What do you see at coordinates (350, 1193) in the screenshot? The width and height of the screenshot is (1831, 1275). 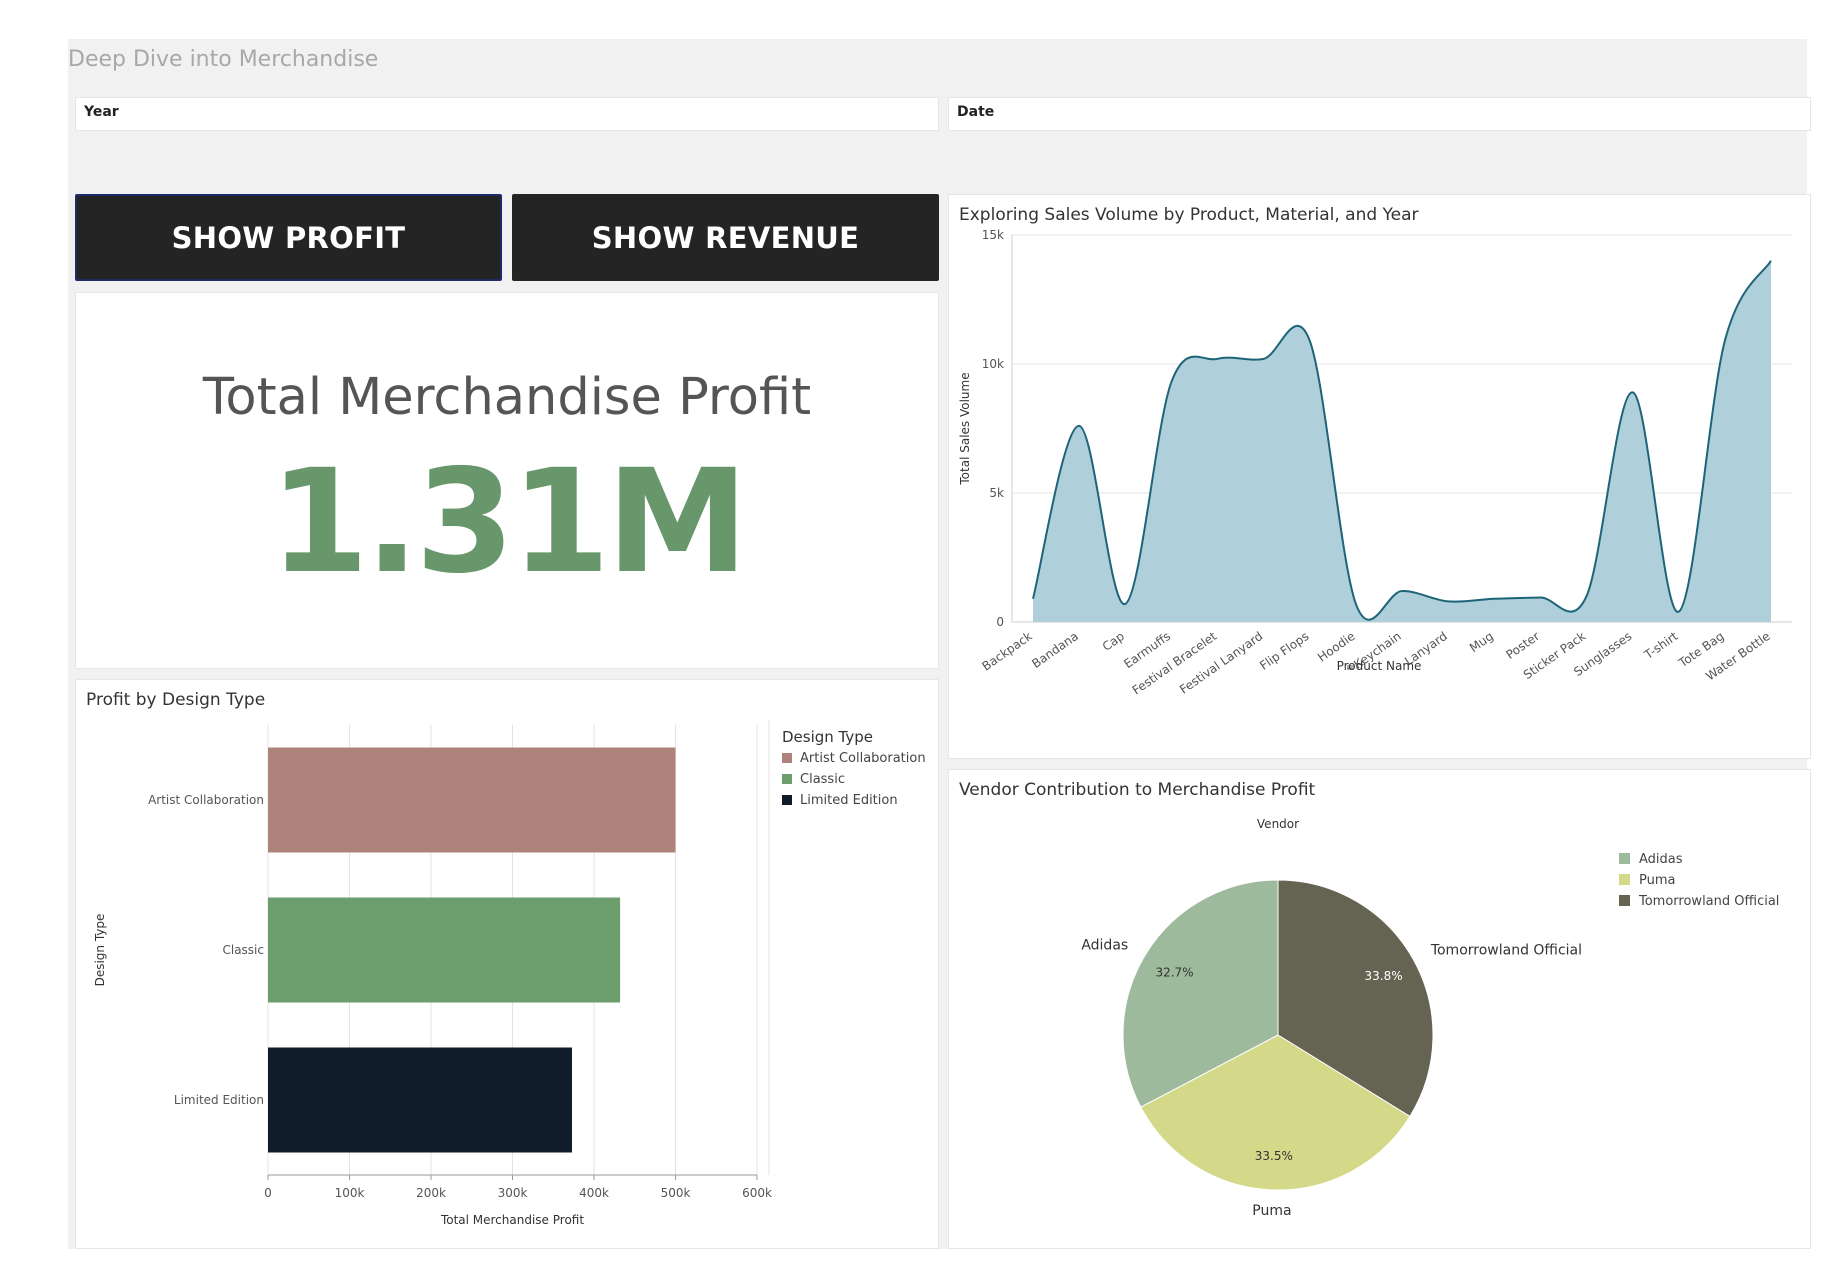 I see `x-tick-label: 100k` at bounding box center [350, 1193].